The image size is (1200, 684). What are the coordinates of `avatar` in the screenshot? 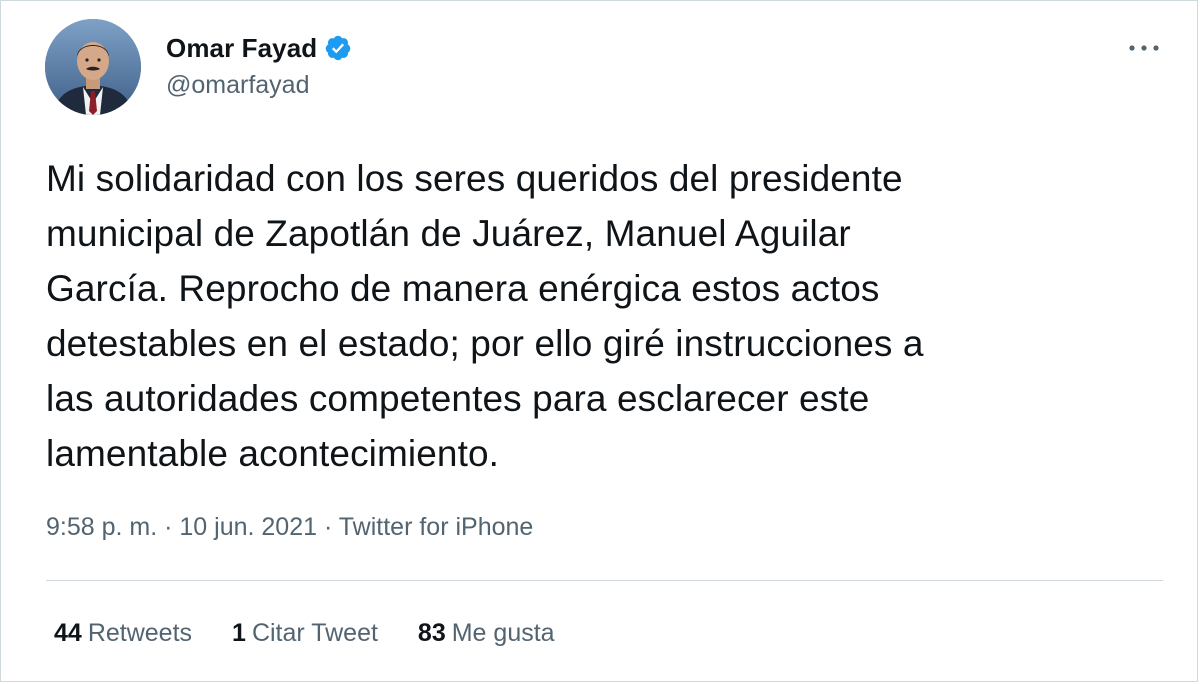 It's located at (93, 67).